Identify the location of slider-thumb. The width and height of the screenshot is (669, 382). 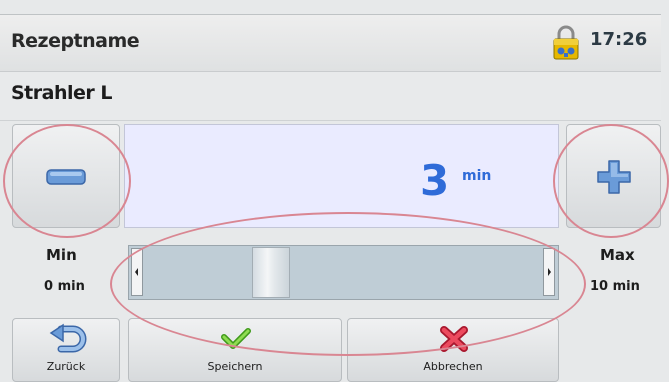
(270, 272).